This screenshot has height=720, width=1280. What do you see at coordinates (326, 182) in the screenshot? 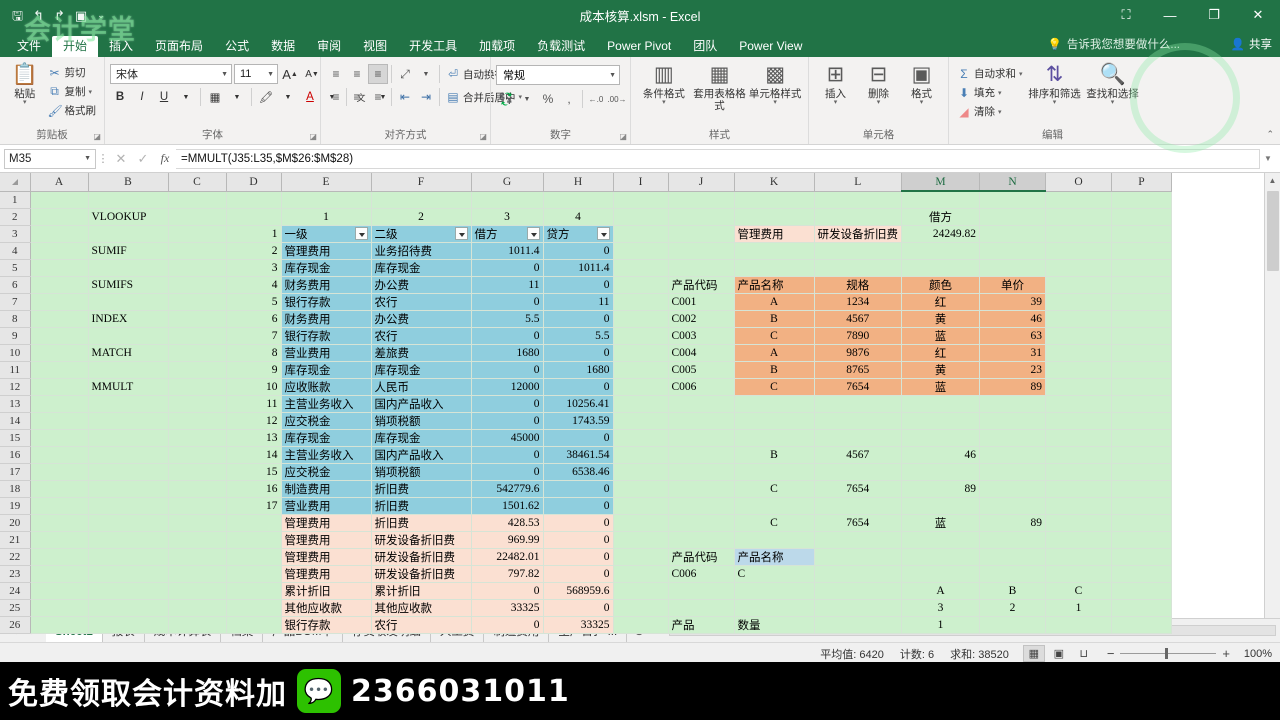
I see `column-header-E: E` at bounding box center [326, 182].